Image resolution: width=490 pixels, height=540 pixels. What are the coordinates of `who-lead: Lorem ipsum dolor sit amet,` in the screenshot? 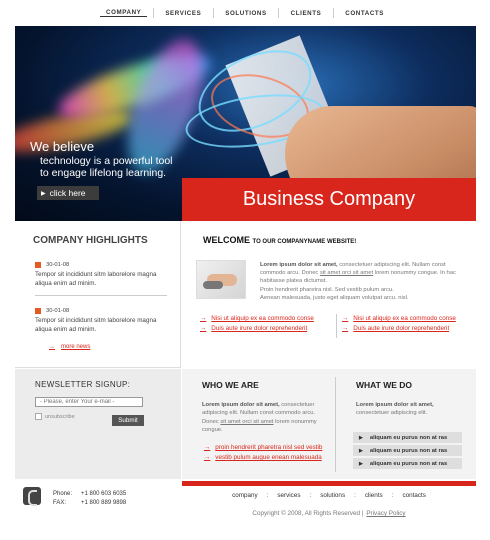 It's located at (241, 405).